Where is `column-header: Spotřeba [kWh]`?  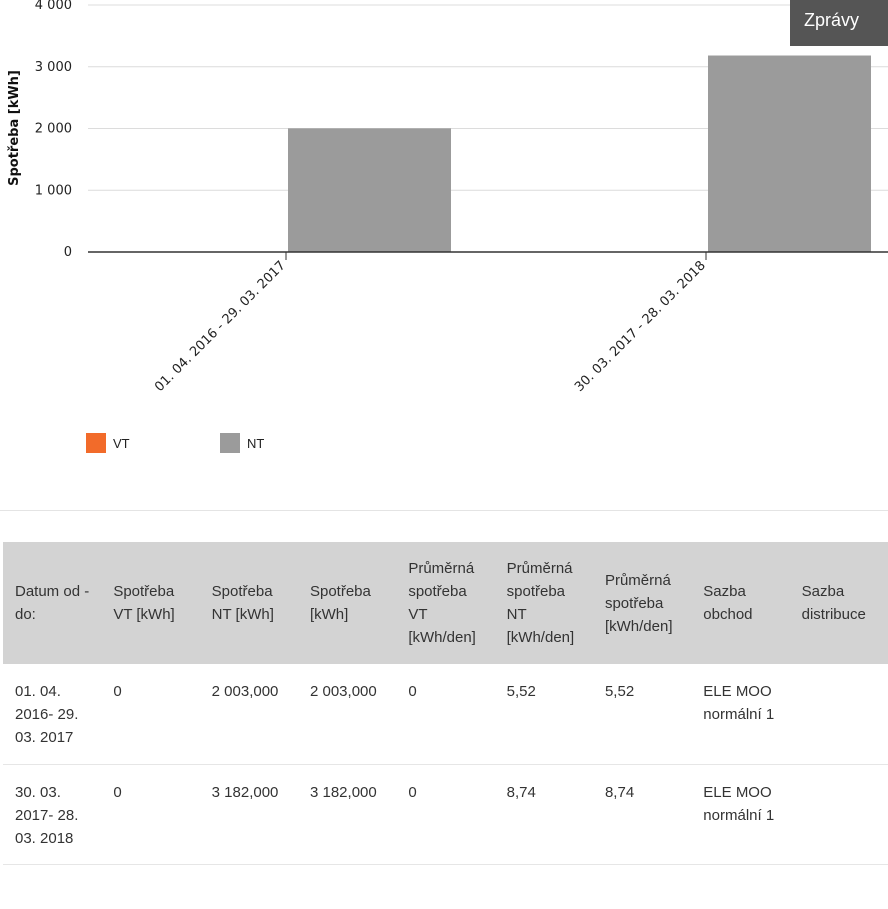
column-header: Spotřeba [kWh] is located at coordinates (347, 603).